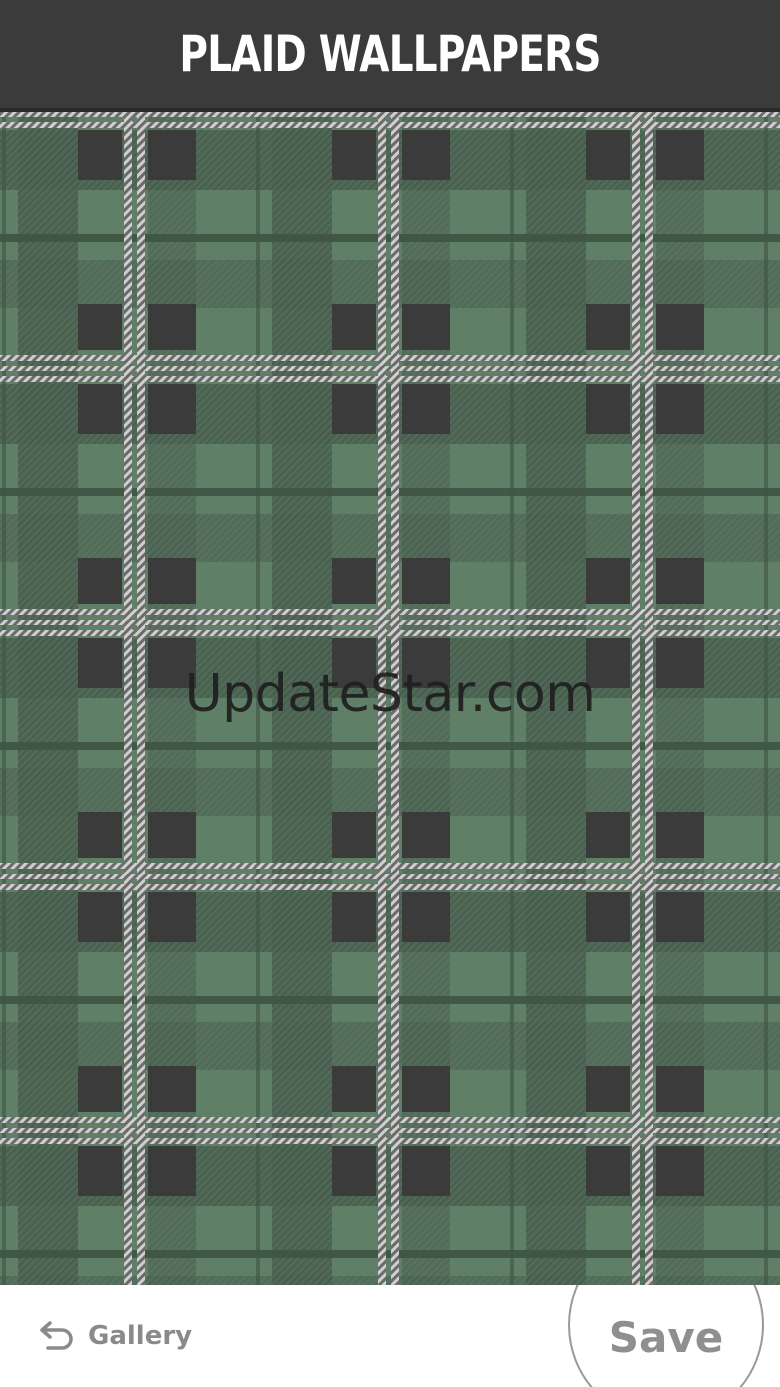 The height and width of the screenshot is (1387, 780). I want to click on app-header: PLAID WALLPAPERS, so click(390, 56).